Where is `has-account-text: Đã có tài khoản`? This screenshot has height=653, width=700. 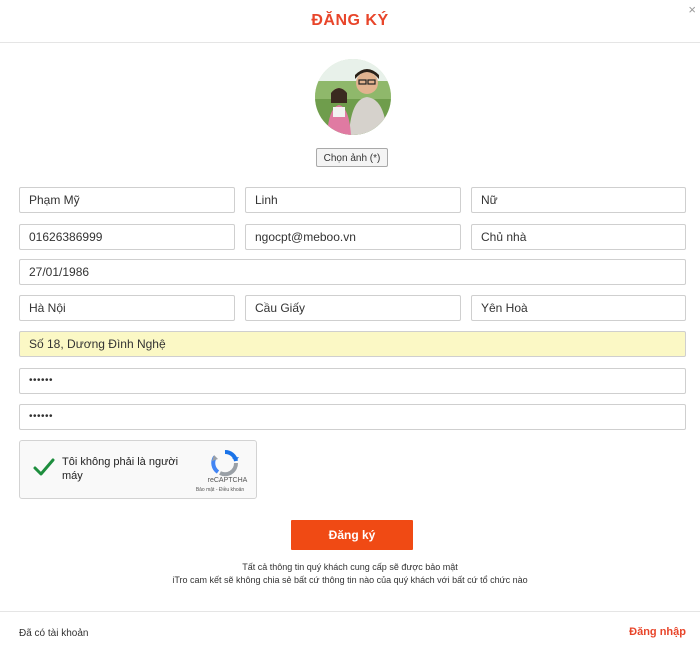
has-account-text: Đã có tài khoản is located at coordinates (54, 633).